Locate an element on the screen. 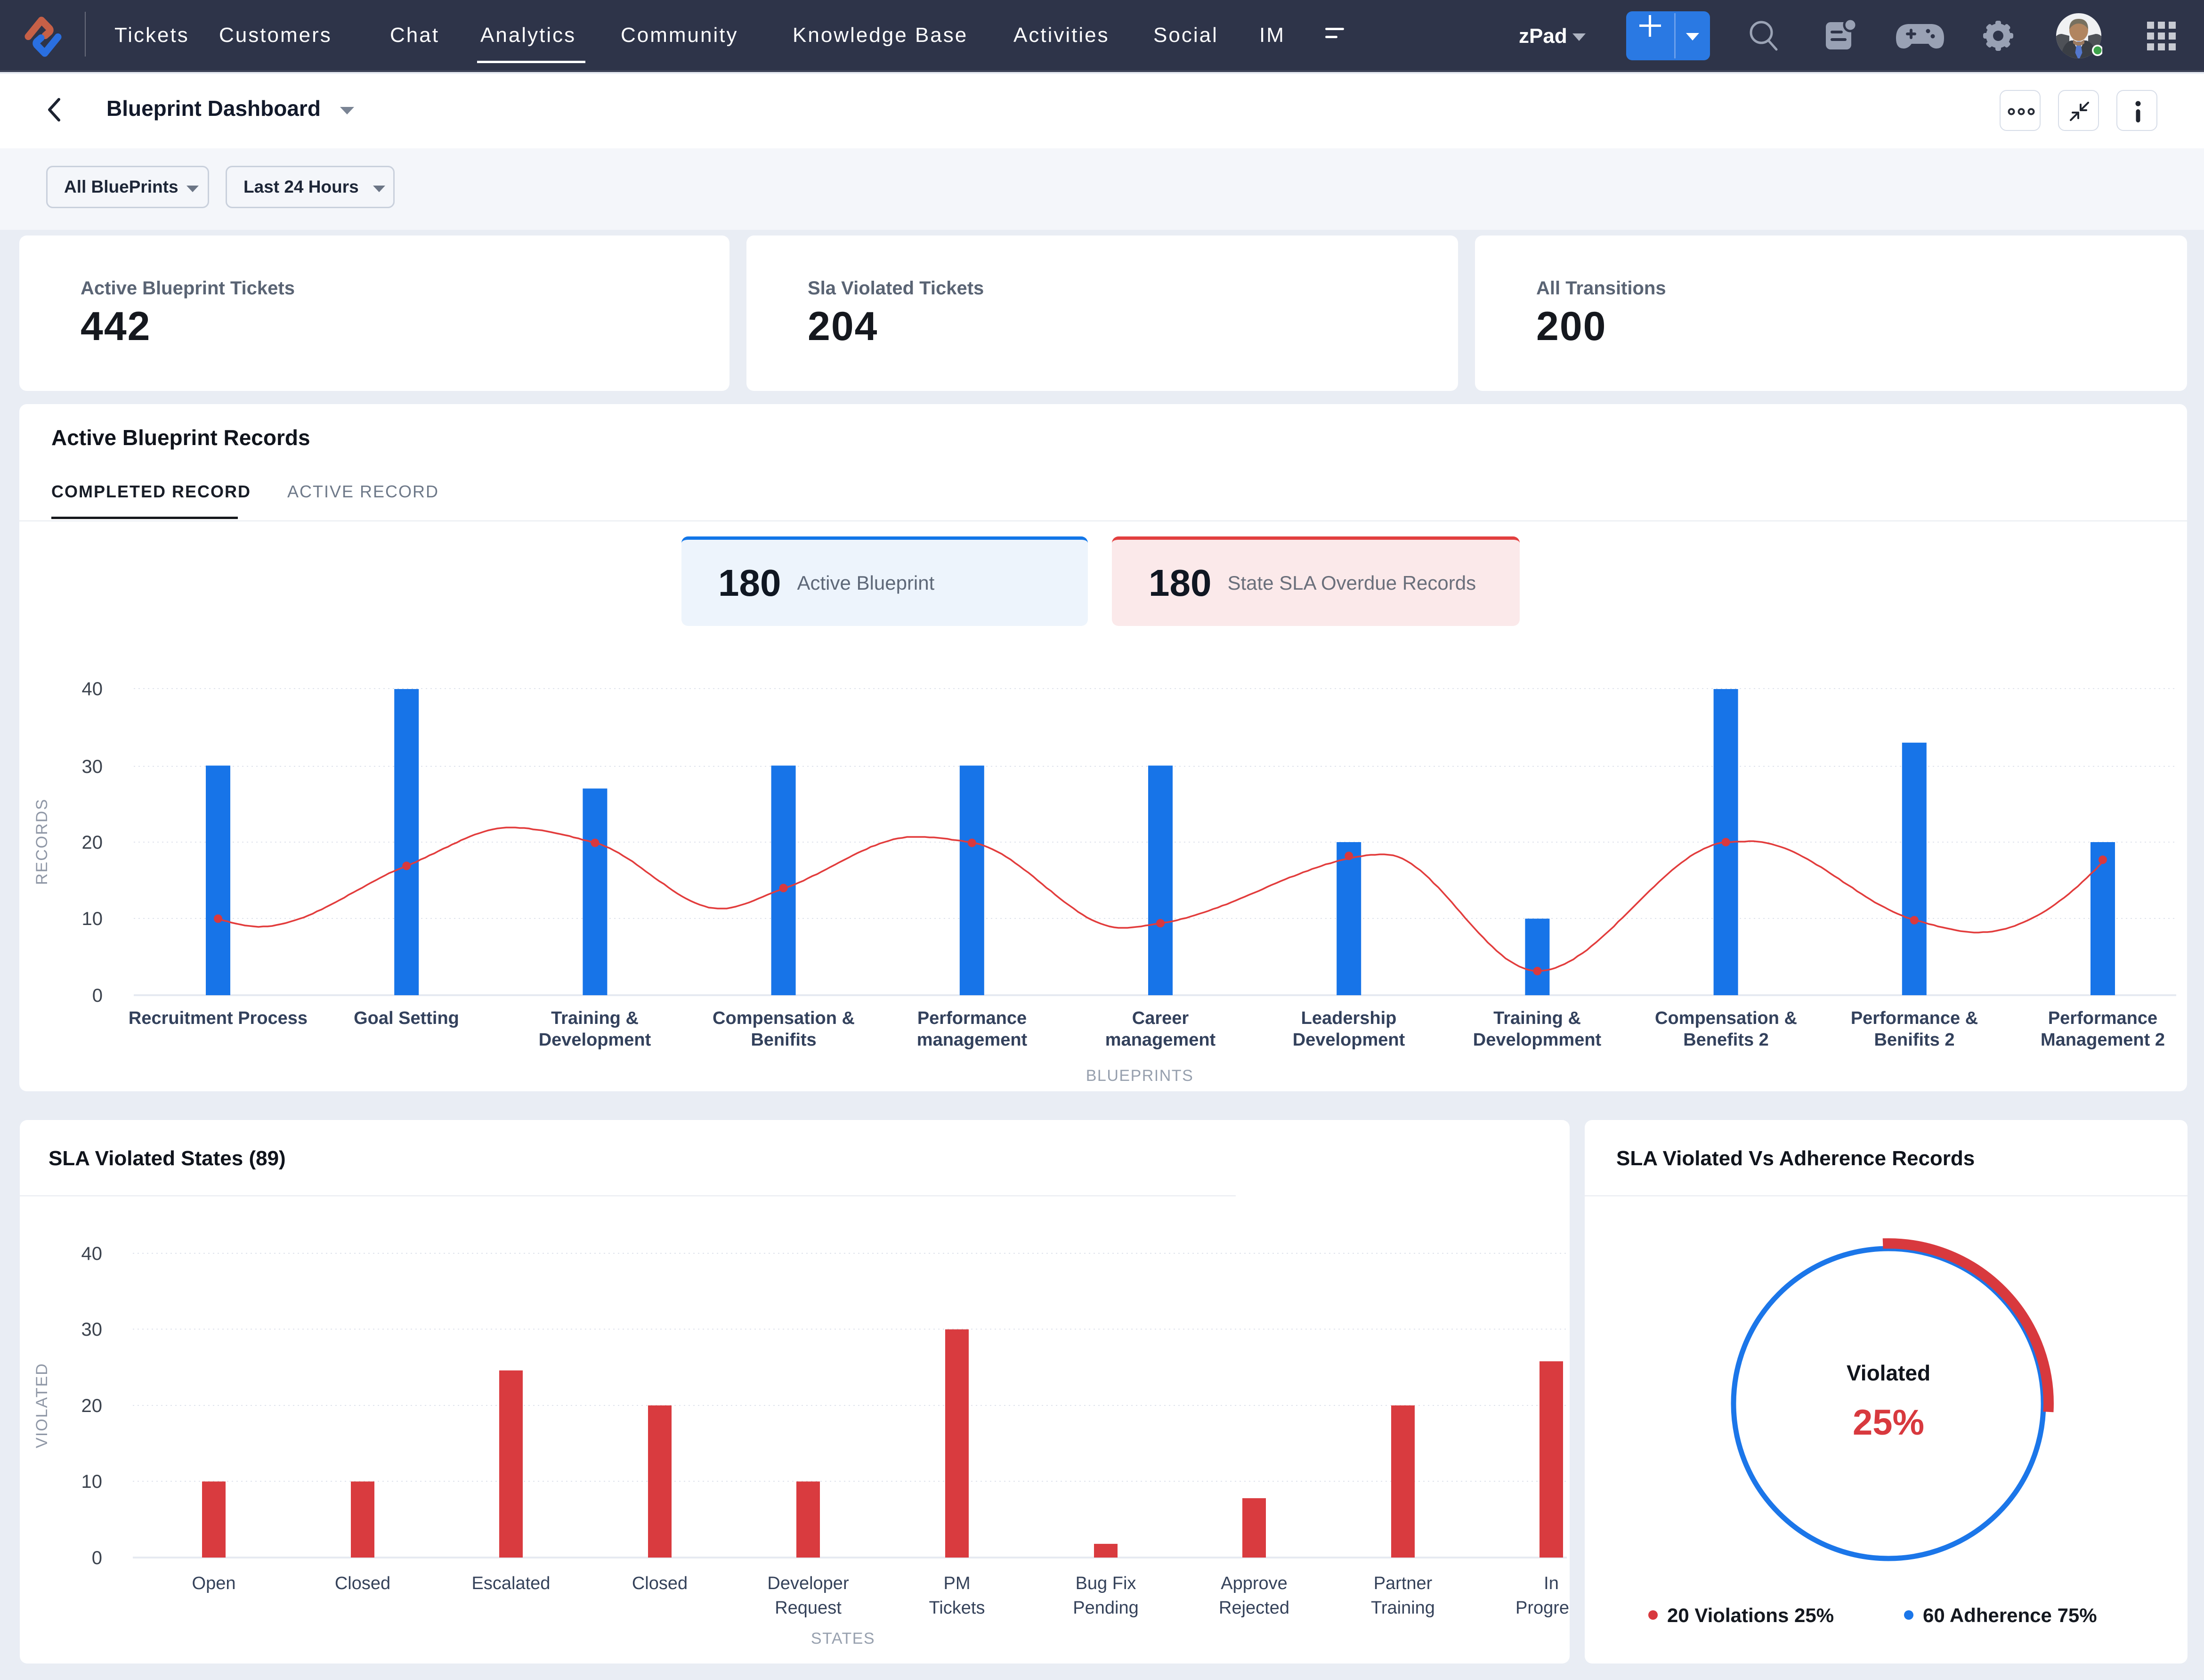 This screenshot has height=1680, width=2204. svg-text: Progress is located at coordinates (1543, 1608).